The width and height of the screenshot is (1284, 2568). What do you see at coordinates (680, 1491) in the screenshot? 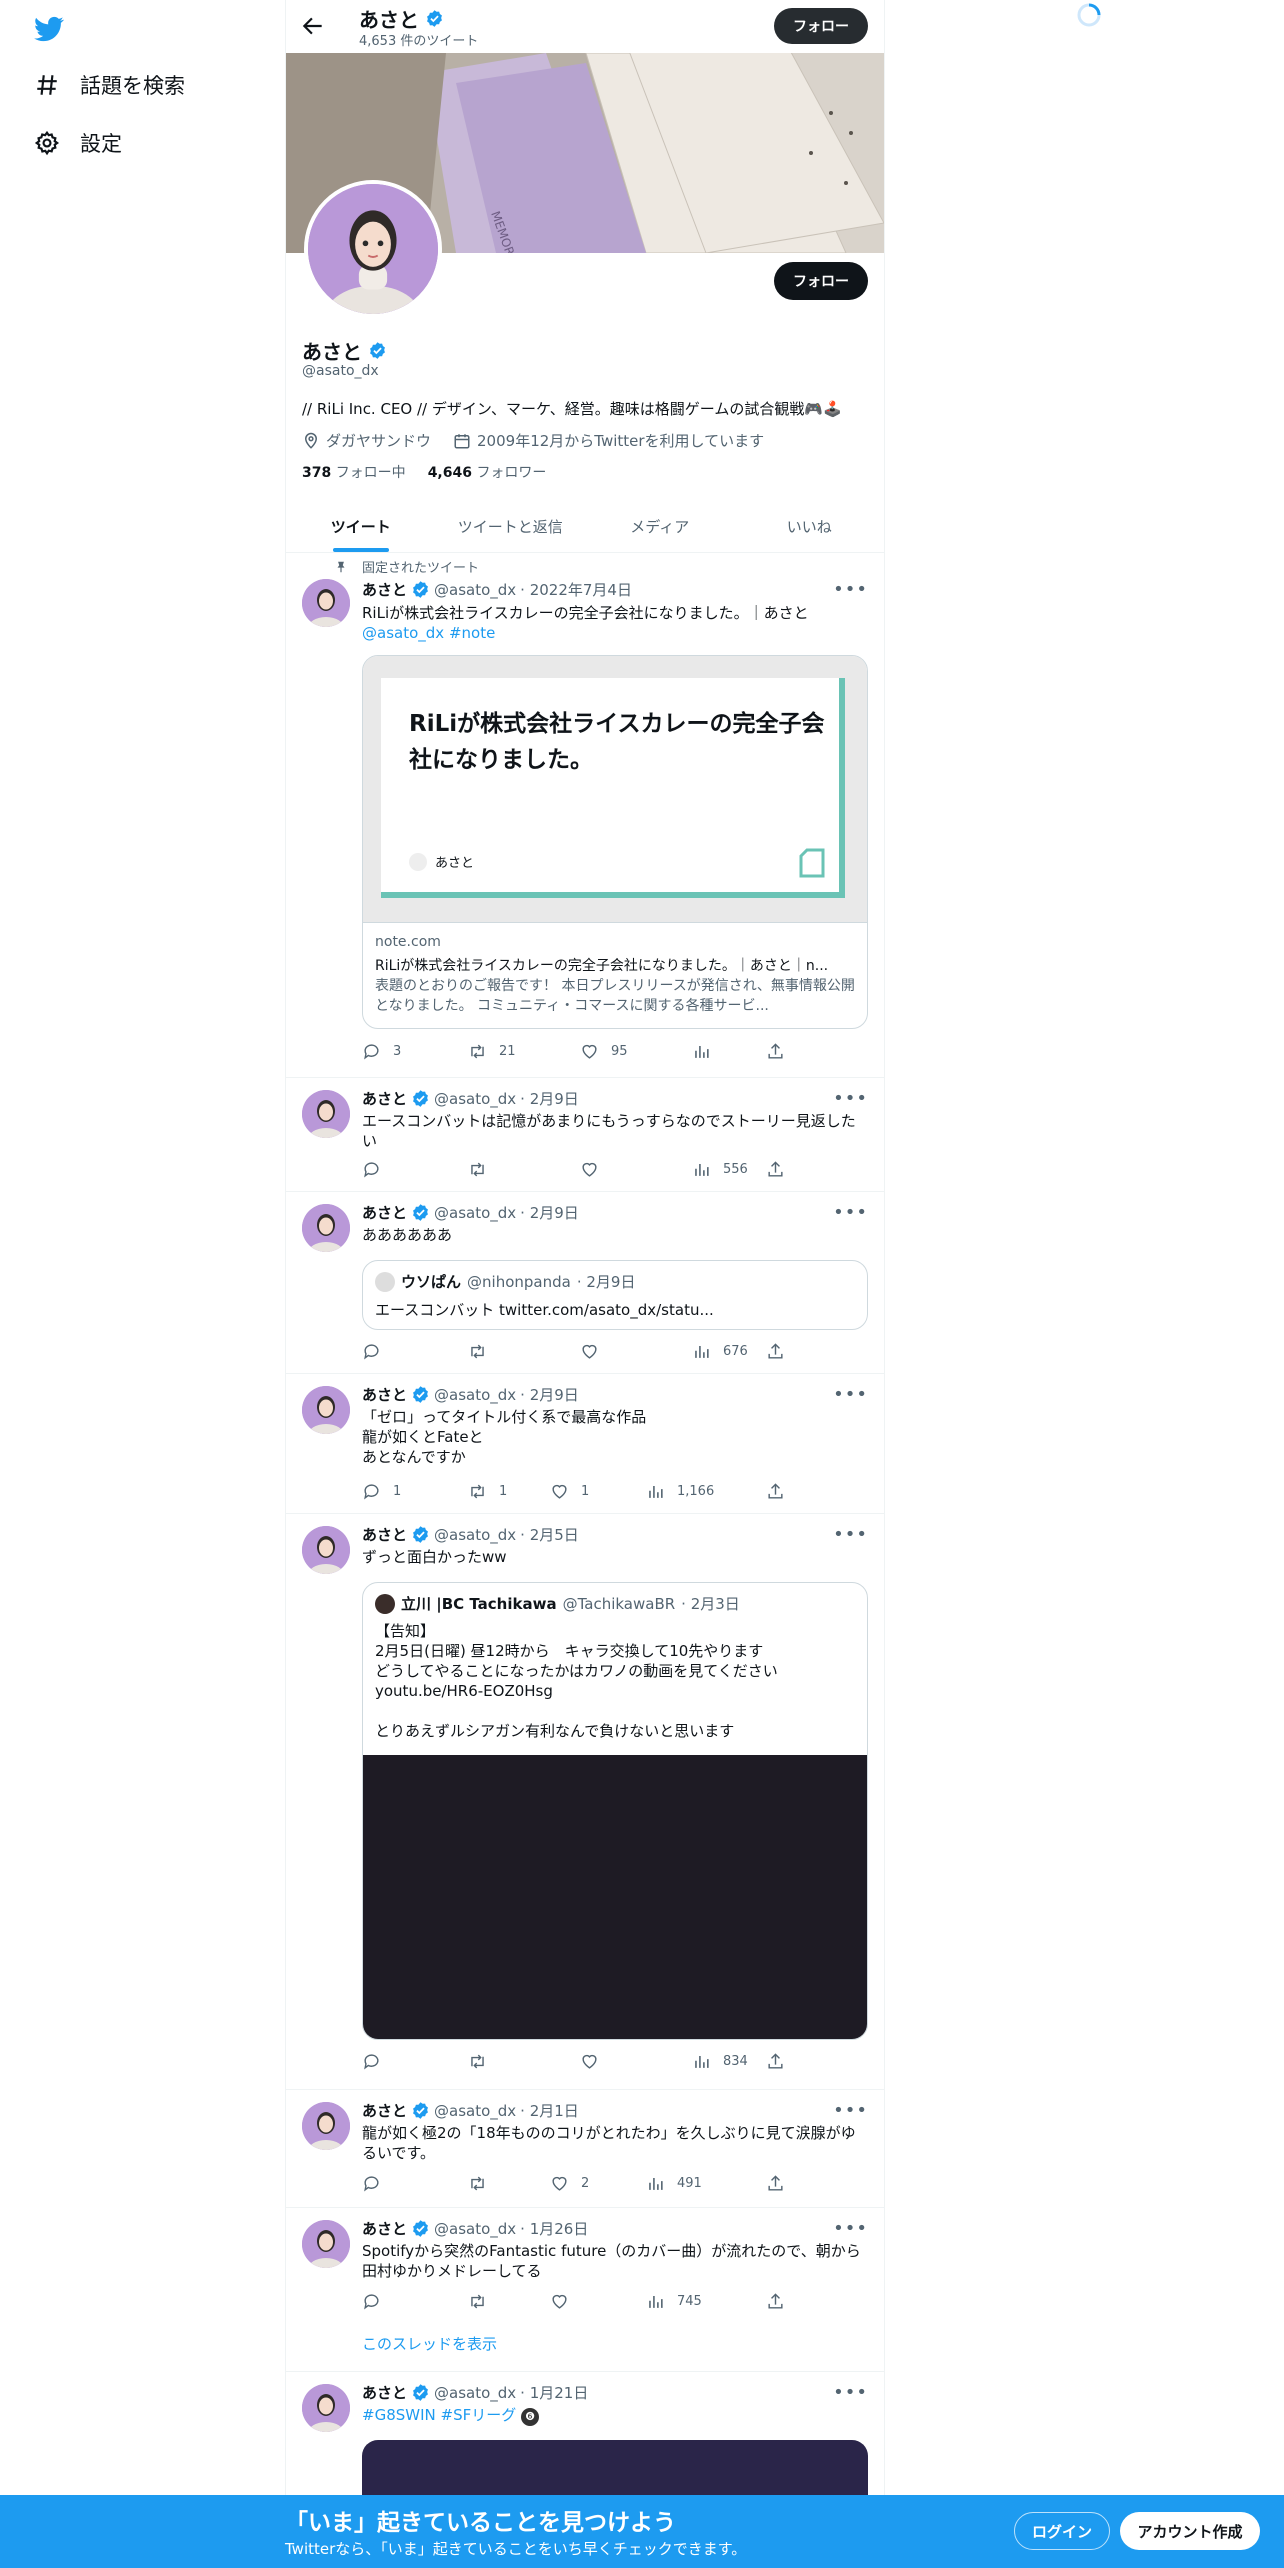
I see `views-button: 1,166` at bounding box center [680, 1491].